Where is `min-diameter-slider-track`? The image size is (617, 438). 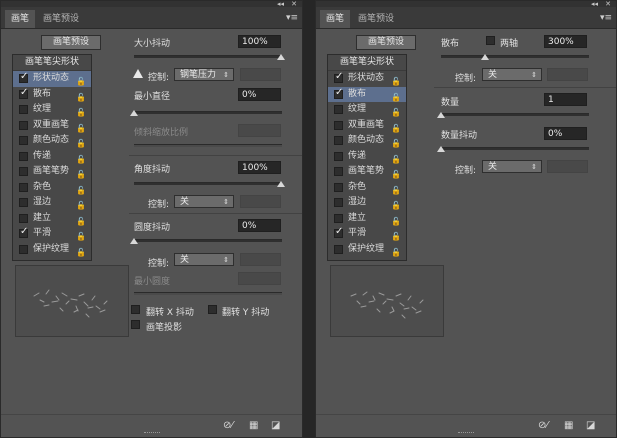 min-diameter-slider-track is located at coordinates (208, 112).